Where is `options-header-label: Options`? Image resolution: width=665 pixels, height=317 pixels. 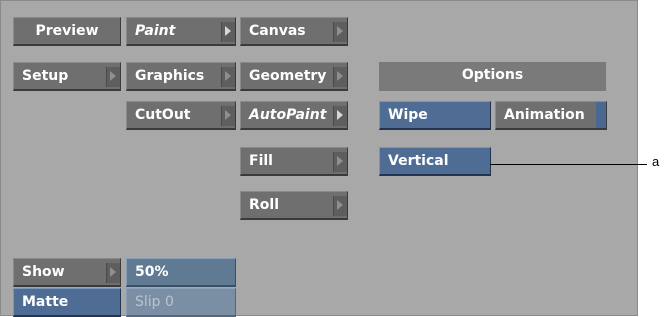 options-header-label: Options is located at coordinates (492, 75).